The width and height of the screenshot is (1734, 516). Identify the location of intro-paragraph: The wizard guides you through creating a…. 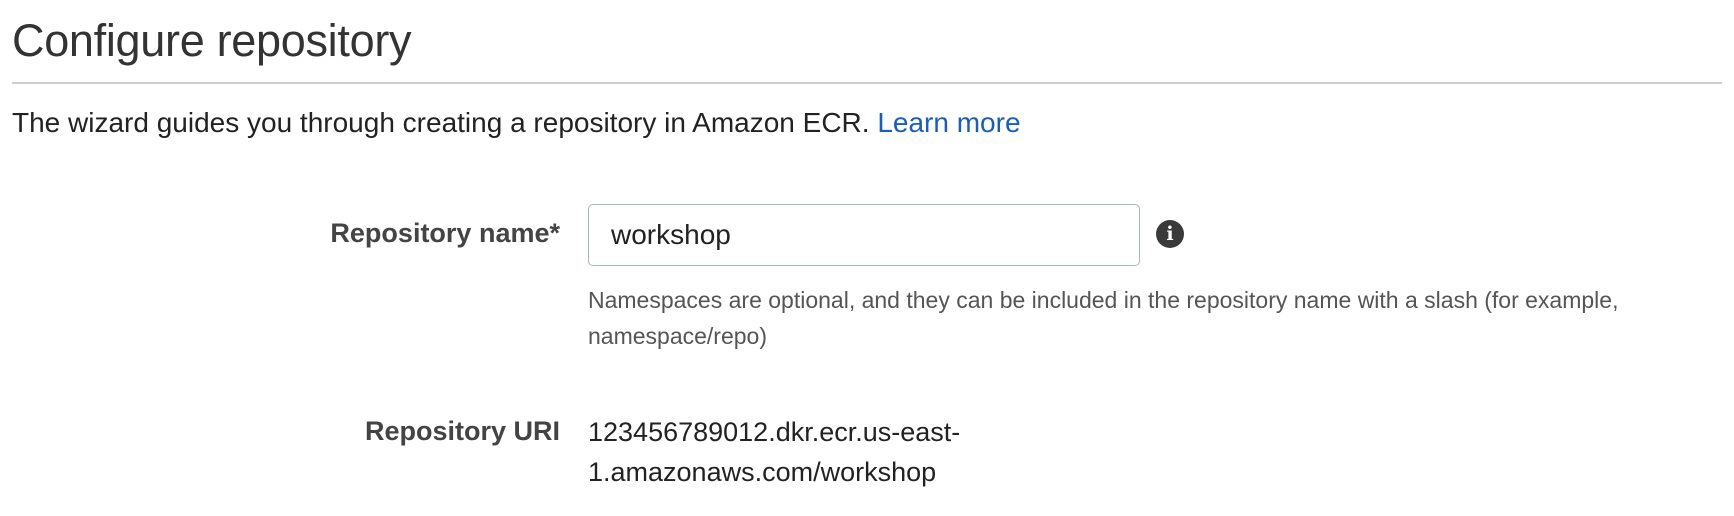
(516, 123).